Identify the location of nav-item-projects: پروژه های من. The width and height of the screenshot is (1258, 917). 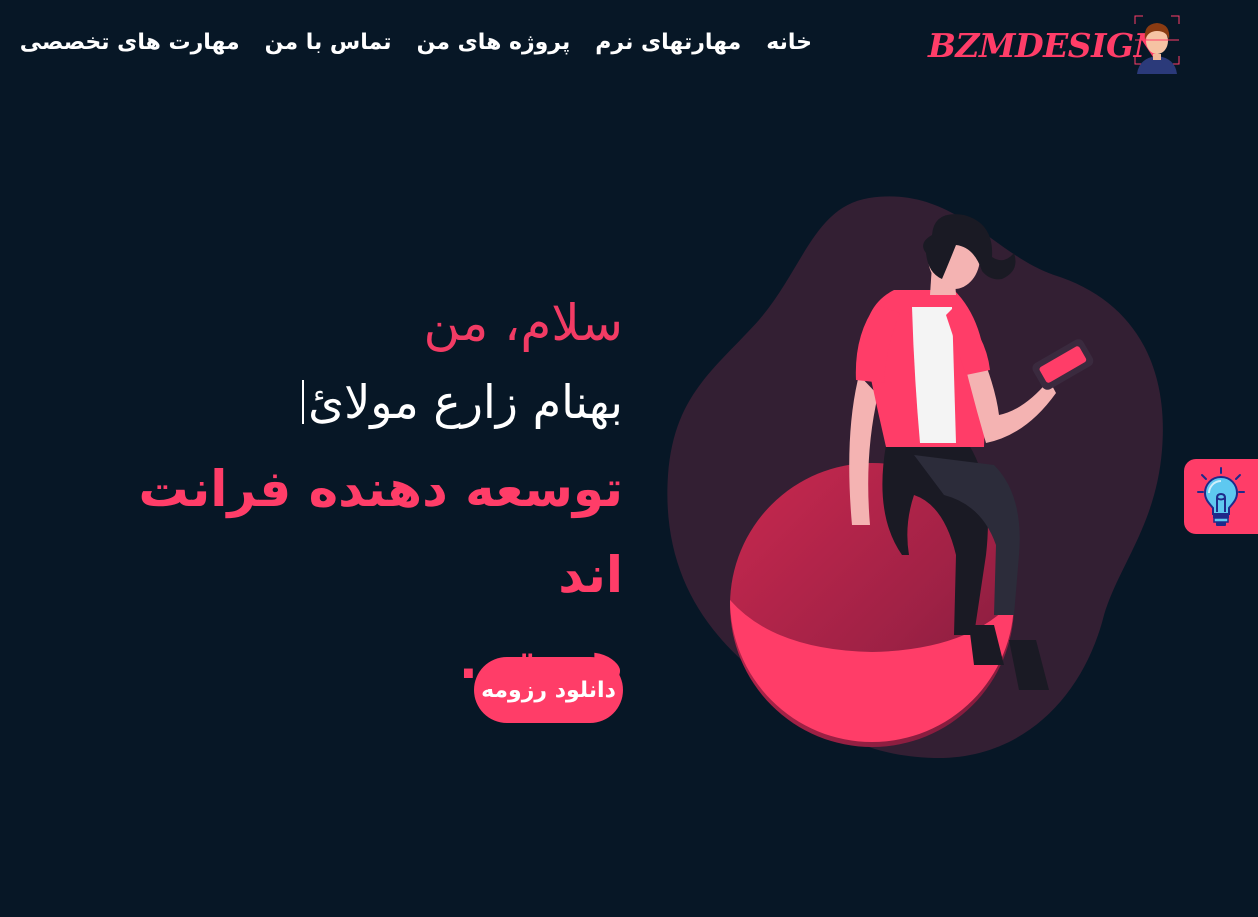
(494, 43).